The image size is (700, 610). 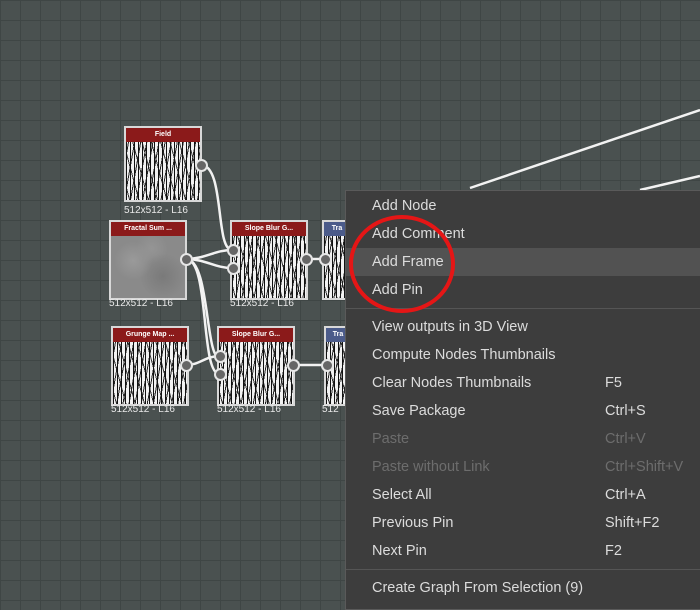 I want to click on menu-item-paste-without-link: Paste without Link Ctrl+Shift+V, so click(x=523, y=467).